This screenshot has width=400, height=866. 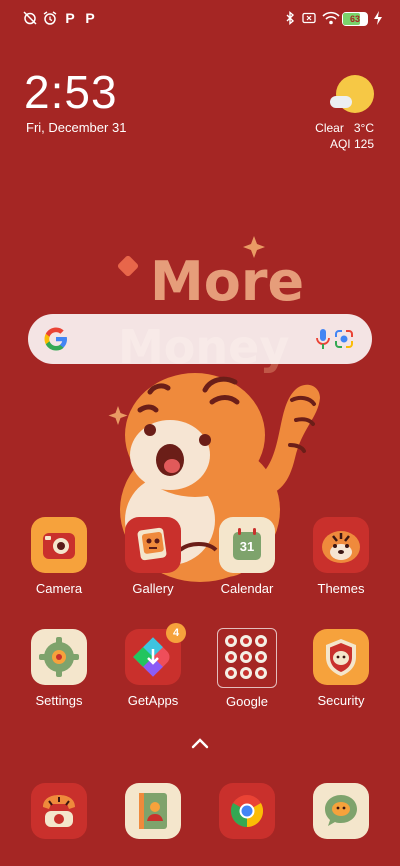 I want to click on dock-phone, so click(x=59, y=811).